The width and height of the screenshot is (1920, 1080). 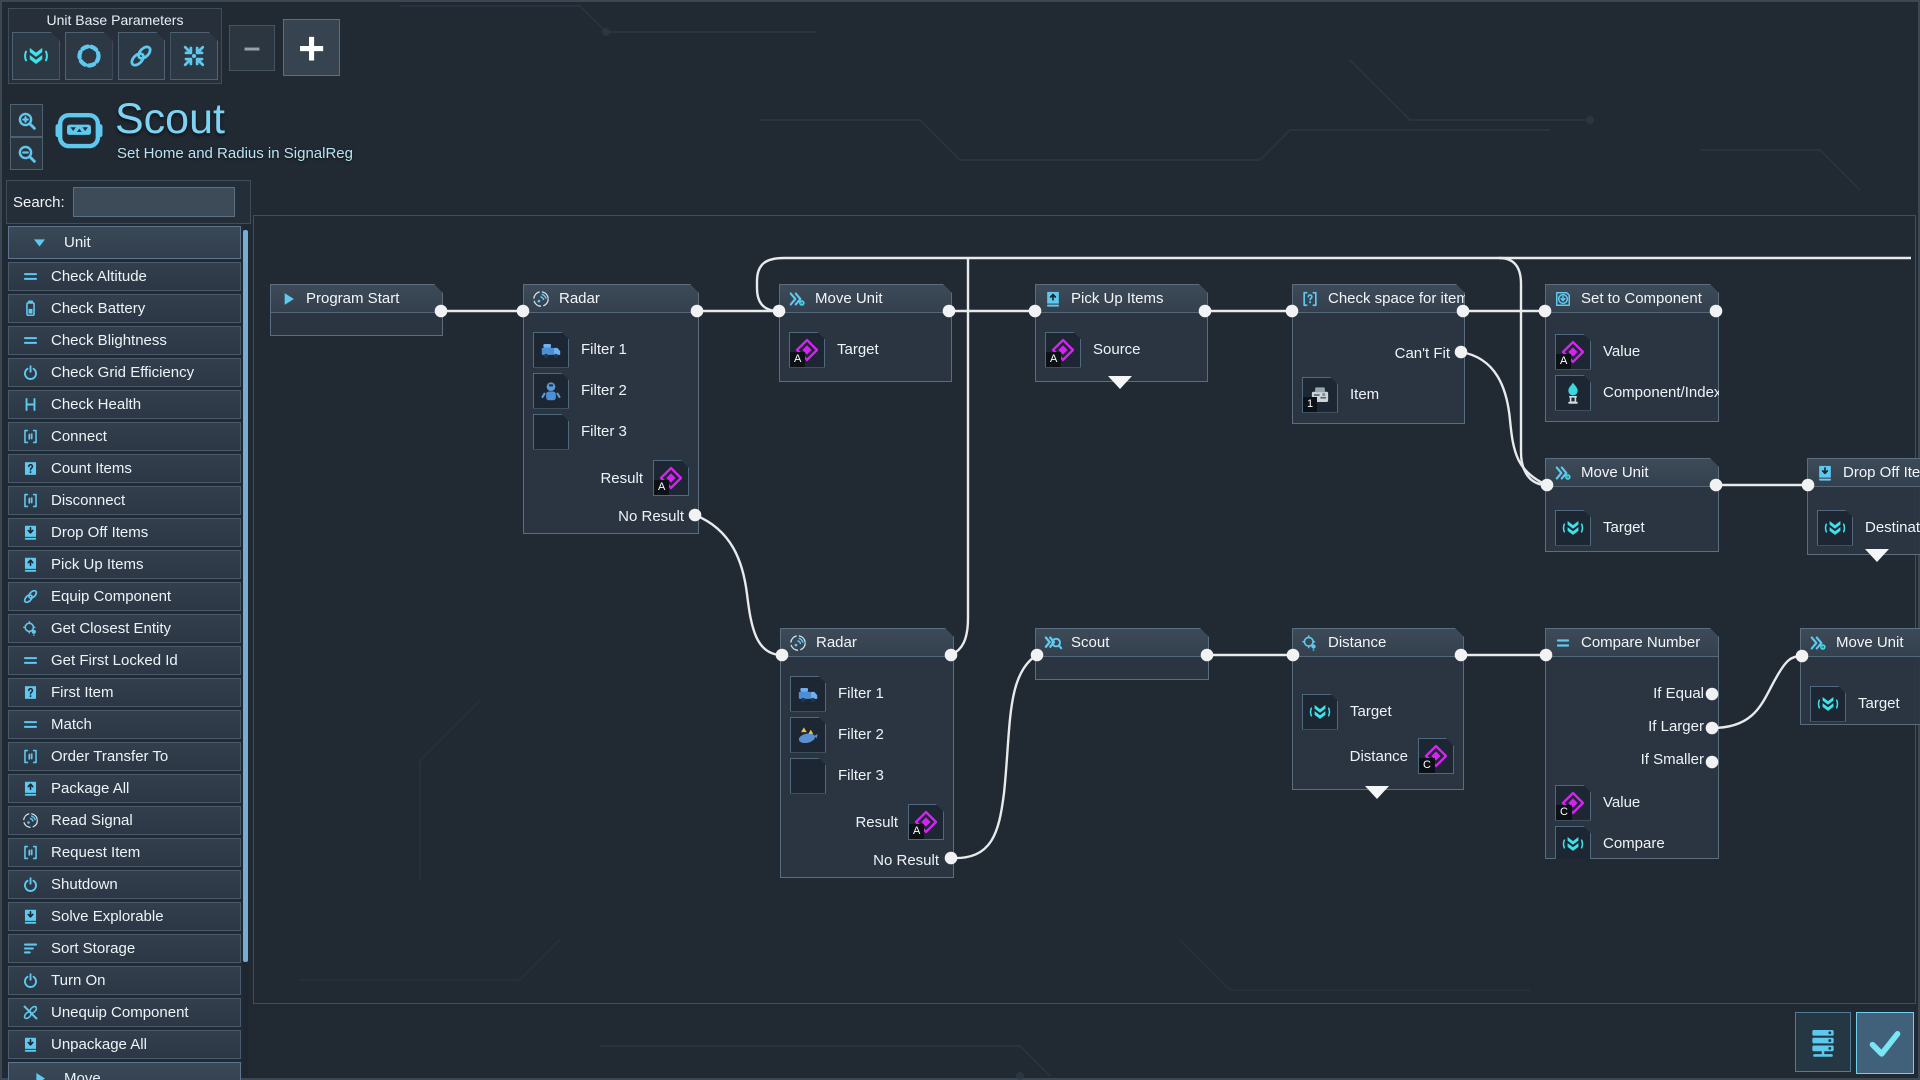 What do you see at coordinates (124, 660) in the screenshot?
I see `sidebar-item-get-first-locked-id: Get First Locked Id` at bounding box center [124, 660].